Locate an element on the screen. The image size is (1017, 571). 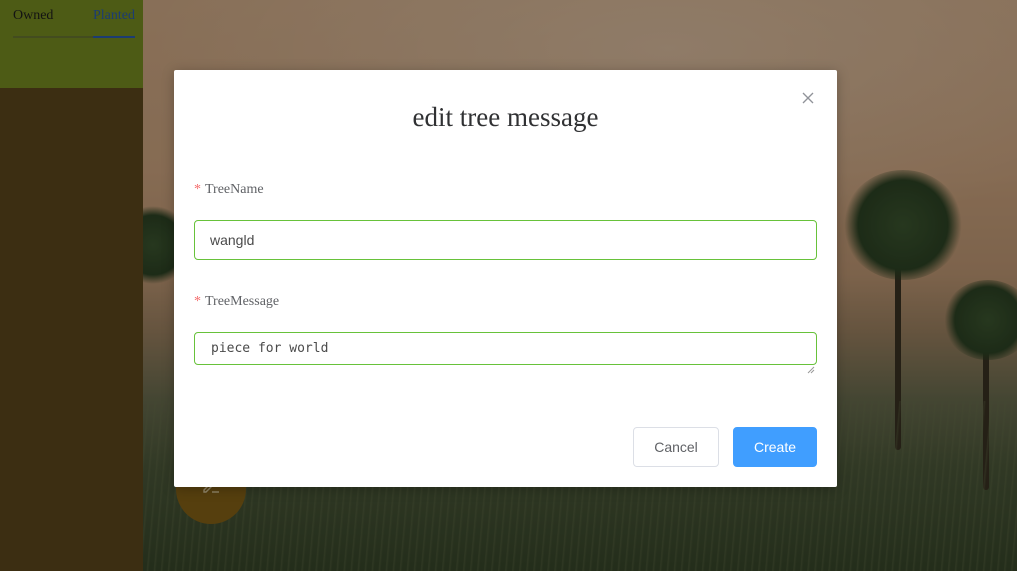
close-icon is located at coordinates (808, 98).